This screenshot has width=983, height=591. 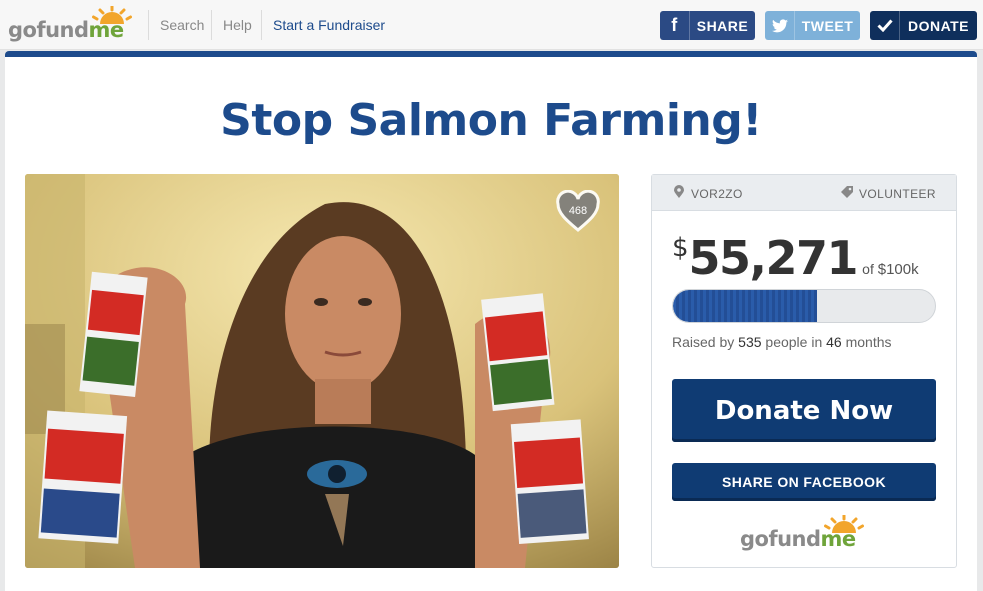 I want to click on progress-bar-fill, so click(x=745, y=306).